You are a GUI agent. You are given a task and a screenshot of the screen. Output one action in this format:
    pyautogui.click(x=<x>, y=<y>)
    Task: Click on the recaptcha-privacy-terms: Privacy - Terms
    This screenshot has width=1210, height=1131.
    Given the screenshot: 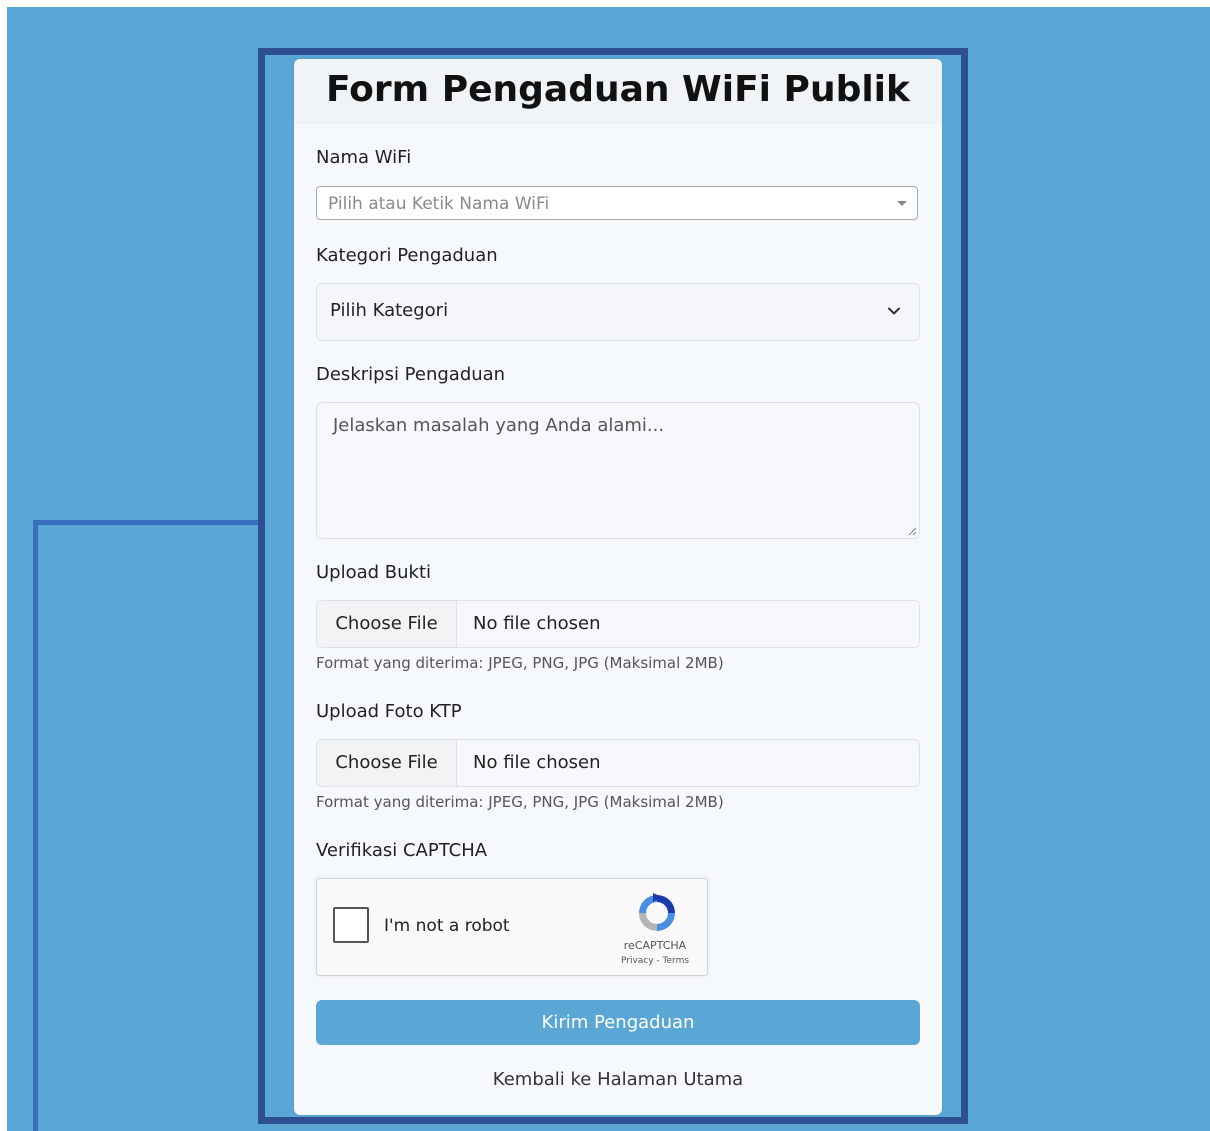 What is the action you would take?
    pyautogui.click(x=655, y=961)
    